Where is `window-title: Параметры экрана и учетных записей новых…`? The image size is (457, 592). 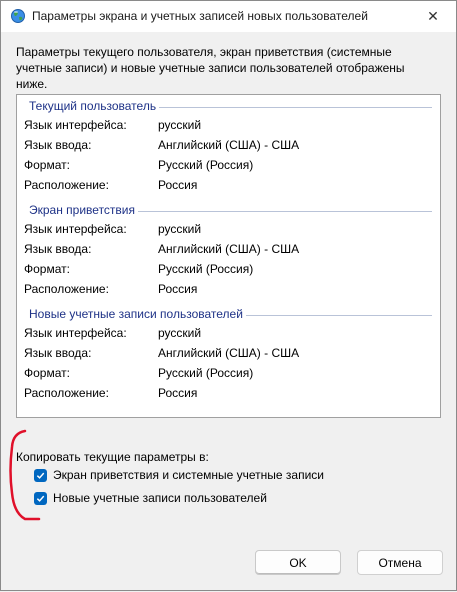 window-title: Параметры экрана и учетных записей новых… is located at coordinates (200, 16).